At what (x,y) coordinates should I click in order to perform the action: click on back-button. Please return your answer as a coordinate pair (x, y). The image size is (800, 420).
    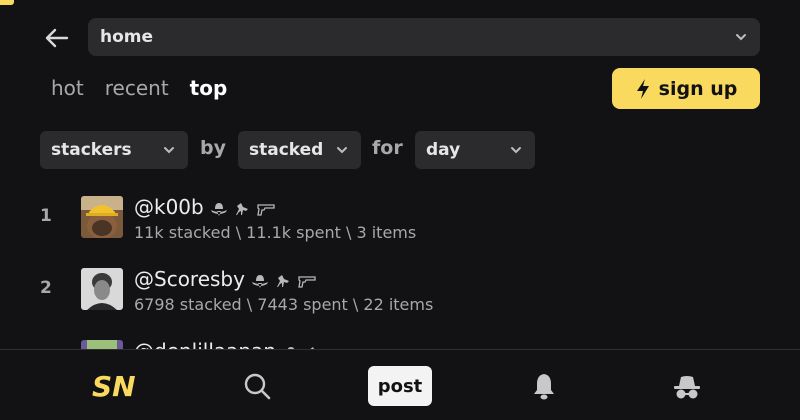
    Looking at the image, I should click on (56, 38).